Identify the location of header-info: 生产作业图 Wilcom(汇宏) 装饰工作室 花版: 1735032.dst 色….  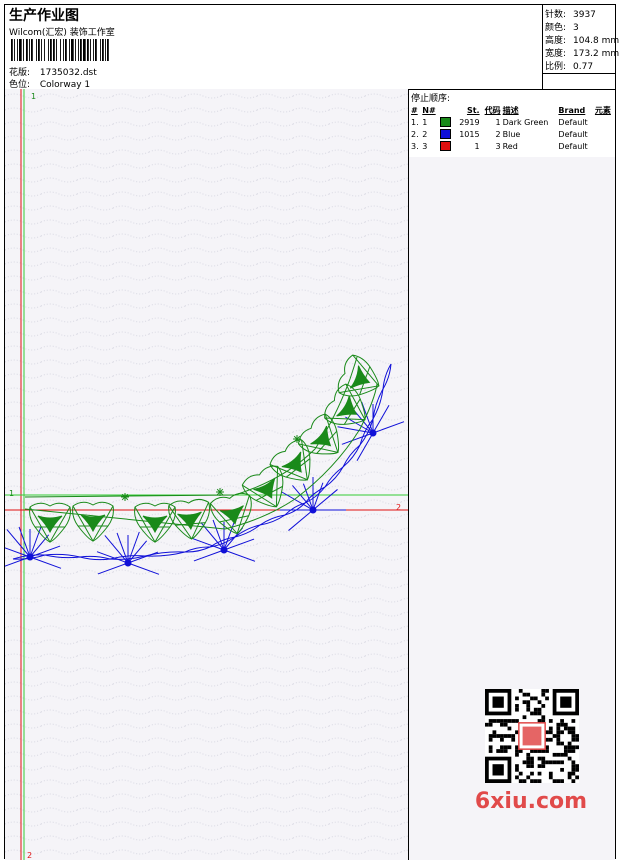
(274, 47).